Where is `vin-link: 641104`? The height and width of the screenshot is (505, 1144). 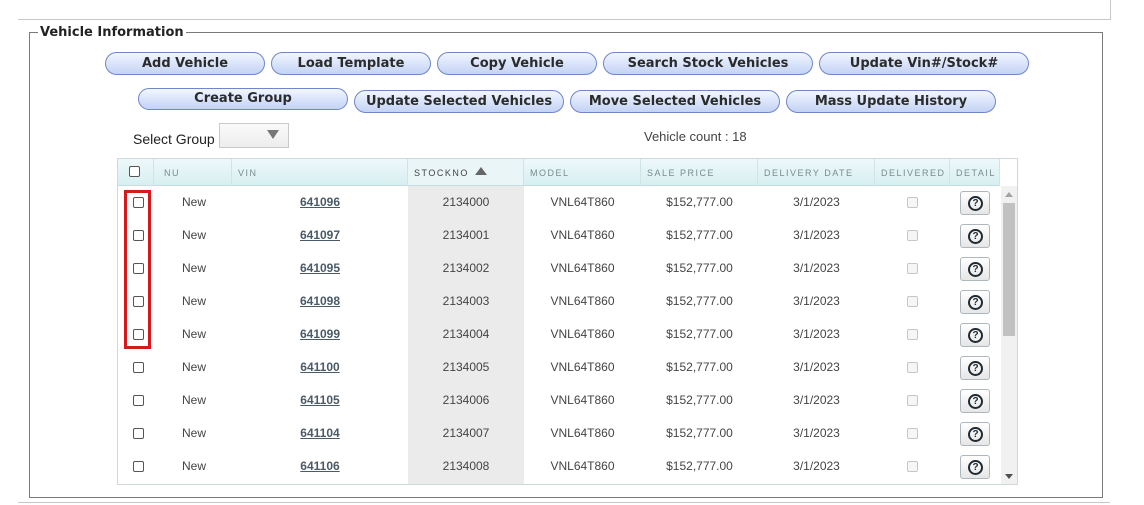 vin-link: 641104 is located at coordinates (319, 433).